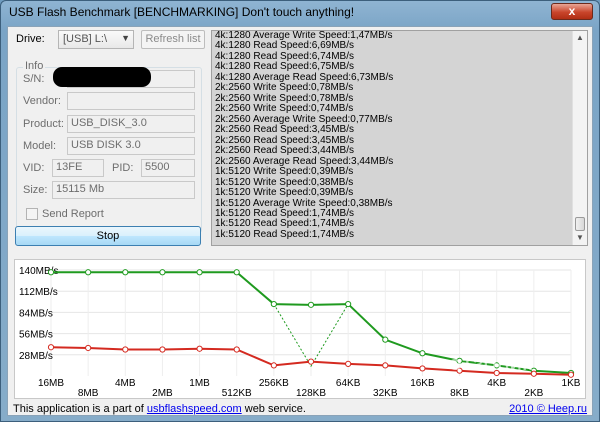 The height and width of the screenshot is (422, 600). Describe the element at coordinates (237, 393) in the screenshot. I see `x-tick-label: 512KB` at that location.